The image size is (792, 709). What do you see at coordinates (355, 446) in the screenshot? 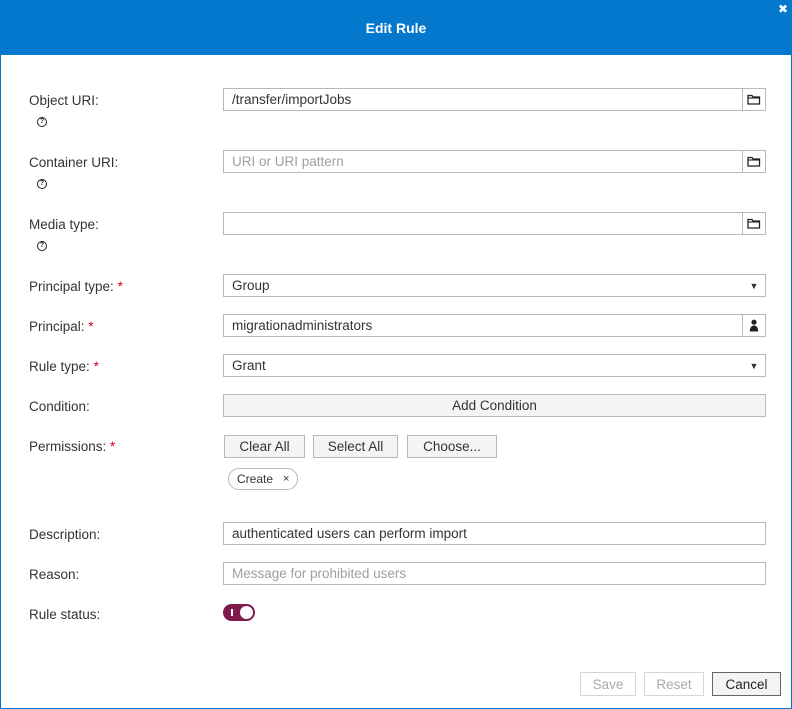
I see `select-all-button: Select All` at bounding box center [355, 446].